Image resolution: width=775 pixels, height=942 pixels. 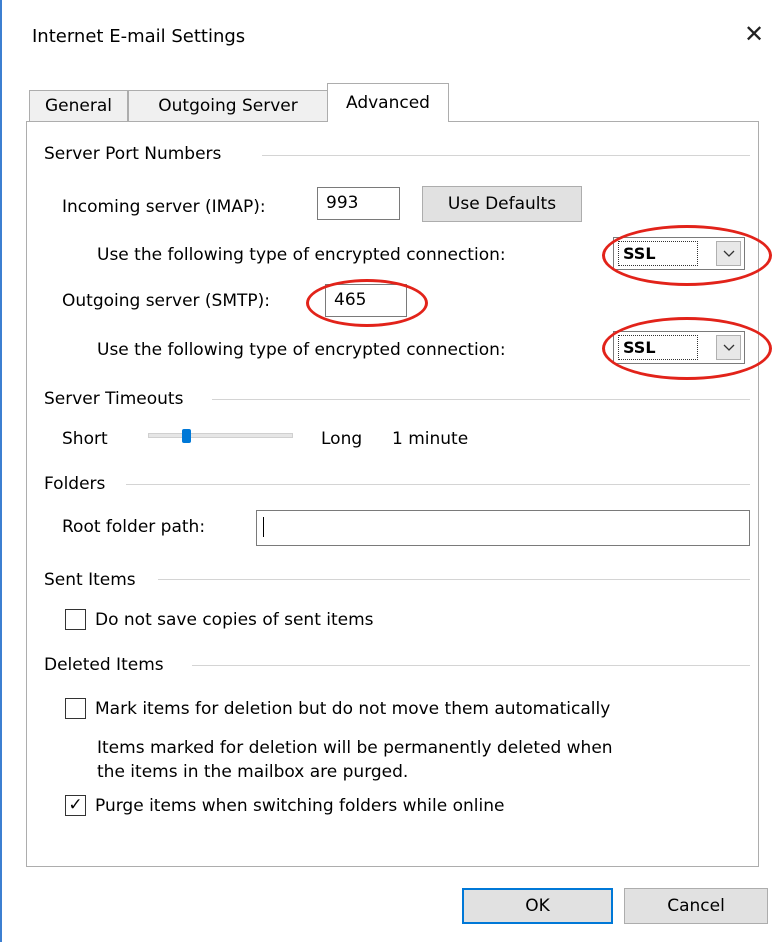 What do you see at coordinates (253, 772) in the screenshot?
I see `deletion-note-line2: the items in the mailbox are purged.` at bounding box center [253, 772].